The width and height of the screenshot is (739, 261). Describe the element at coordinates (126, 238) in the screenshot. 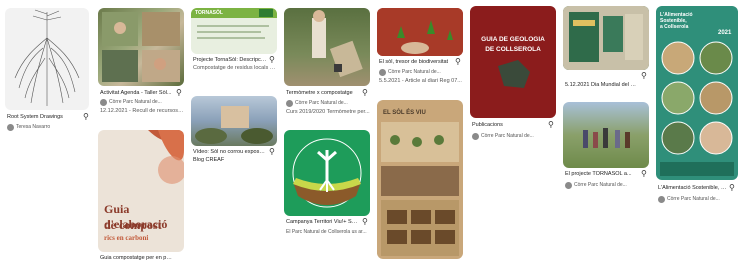

I see `cover-title-line-3: rics en carboni` at that location.